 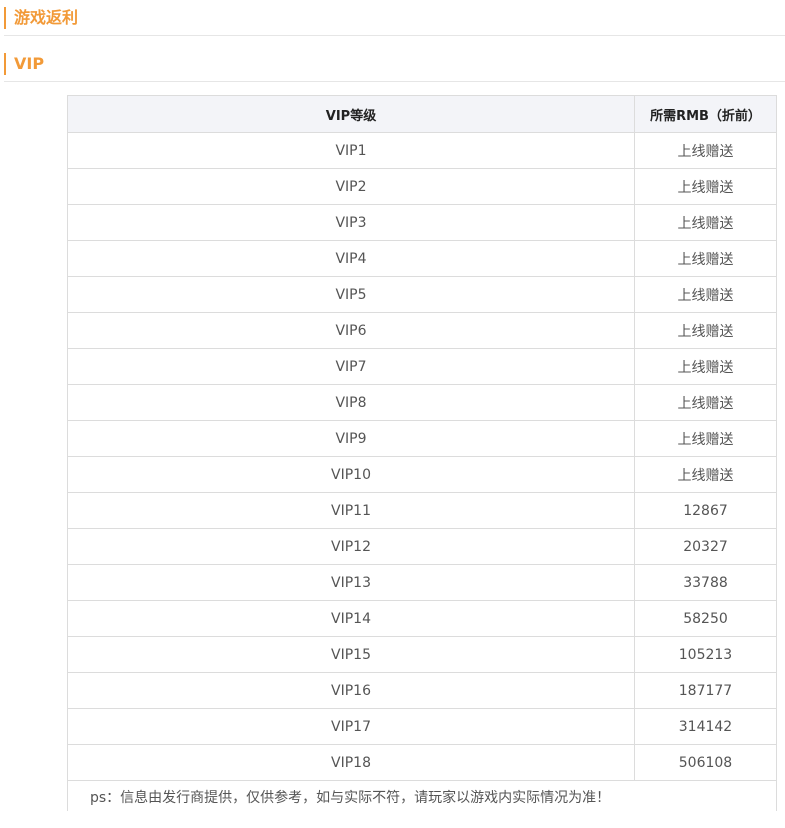 What do you see at coordinates (351, 258) in the screenshot?
I see `vip-level-cell: VIP4` at bounding box center [351, 258].